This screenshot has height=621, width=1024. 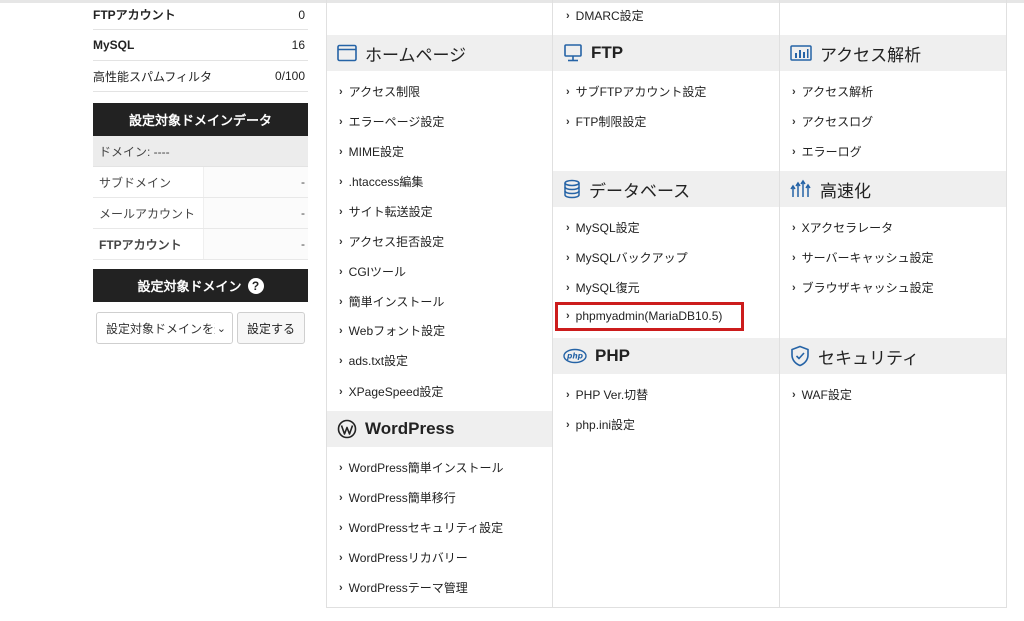 I want to click on stat-row-spam: 高性能スパムフィルタ 0/100, so click(x=200, y=76).